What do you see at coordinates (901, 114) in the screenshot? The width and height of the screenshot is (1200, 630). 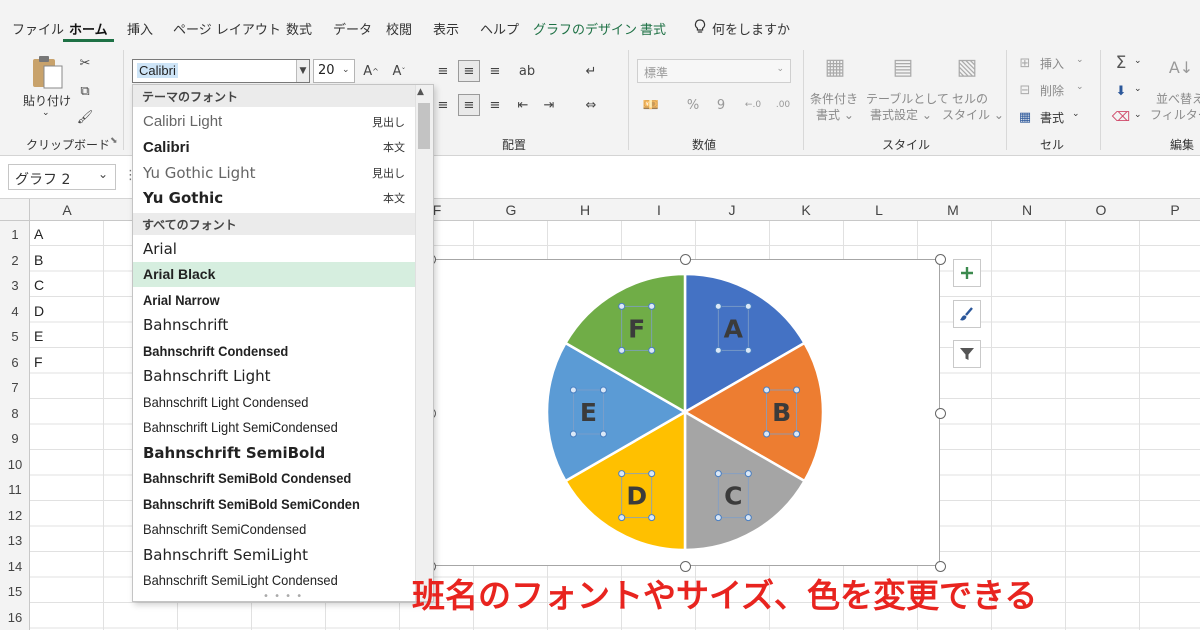 I see `format-as-table-label-2: 書式設定 ⌄` at bounding box center [901, 114].